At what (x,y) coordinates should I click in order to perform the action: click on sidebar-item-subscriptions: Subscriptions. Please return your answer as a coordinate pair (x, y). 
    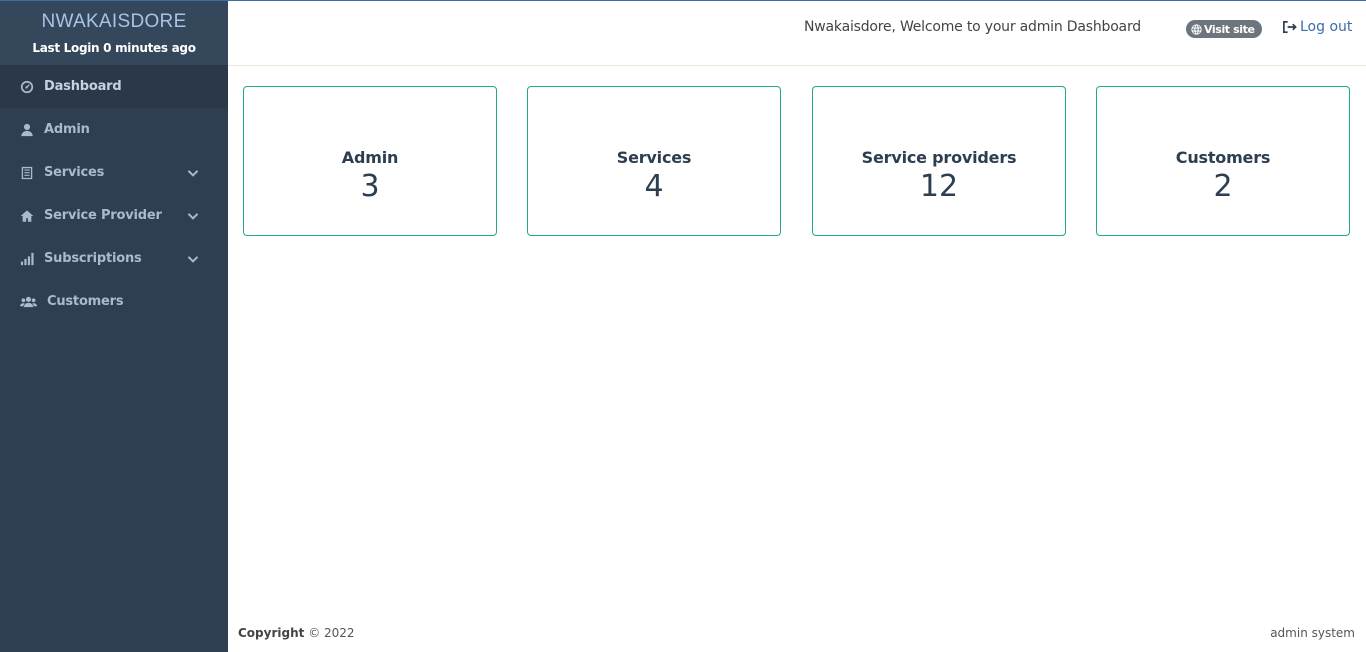
    Looking at the image, I should click on (114, 258).